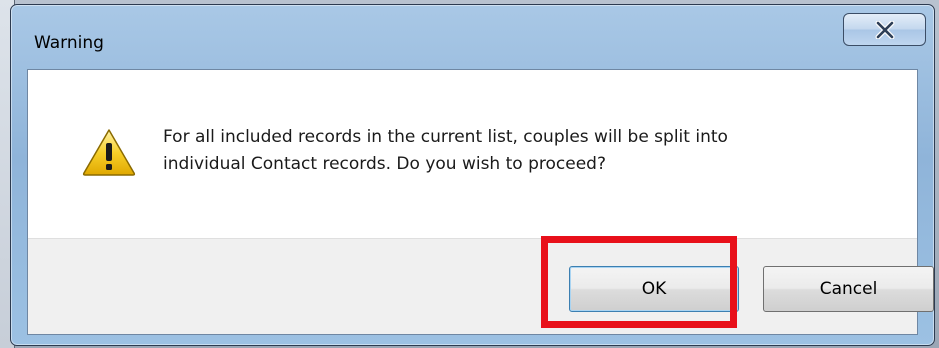 This screenshot has width=939, height=348. I want to click on close-button, so click(884, 29).